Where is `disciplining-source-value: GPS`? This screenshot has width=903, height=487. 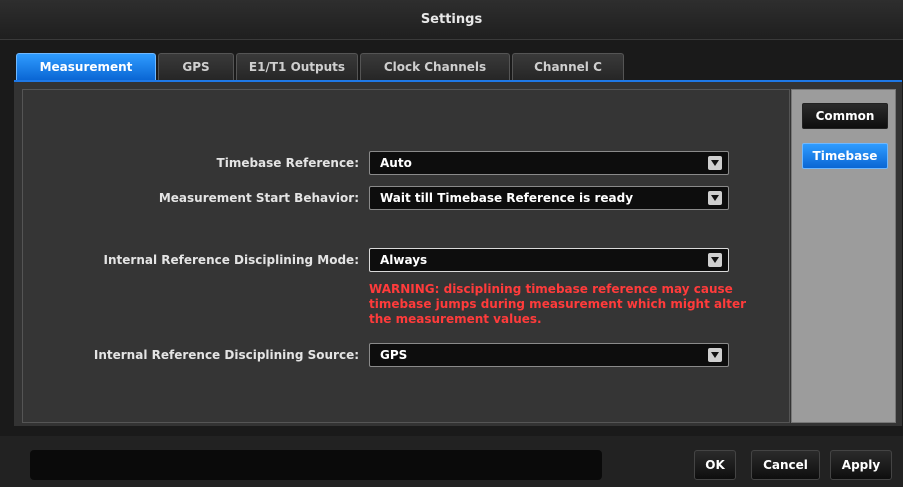 disciplining-source-value: GPS is located at coordinates (394, 355).